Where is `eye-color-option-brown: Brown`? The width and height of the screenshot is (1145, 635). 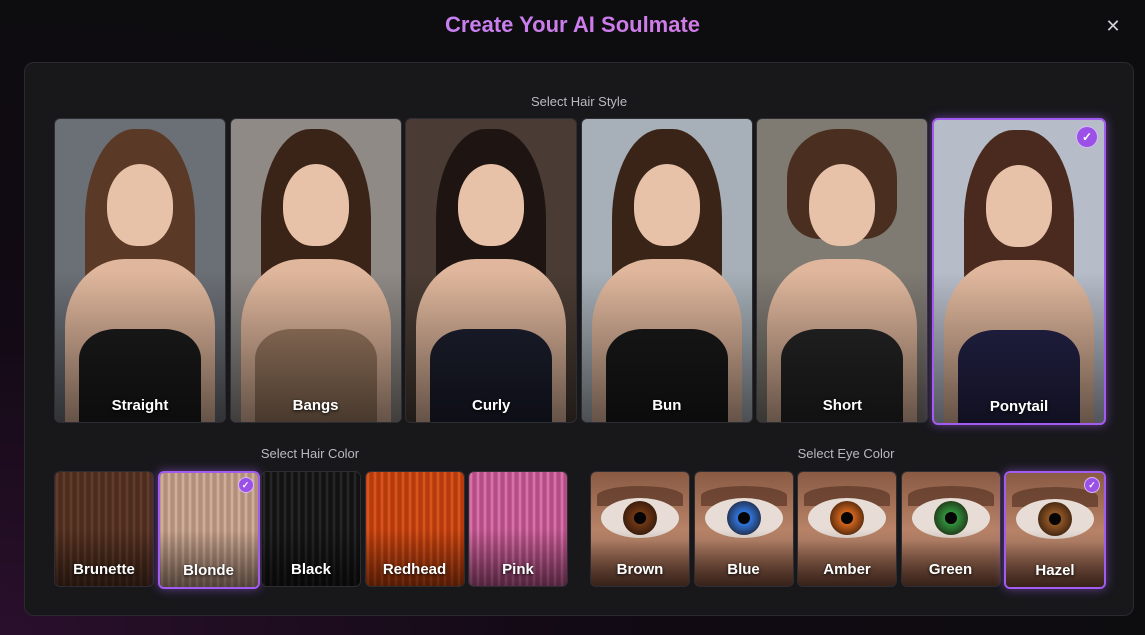 eye-color-option-brown: Brown is located at coordinates (640, 529).